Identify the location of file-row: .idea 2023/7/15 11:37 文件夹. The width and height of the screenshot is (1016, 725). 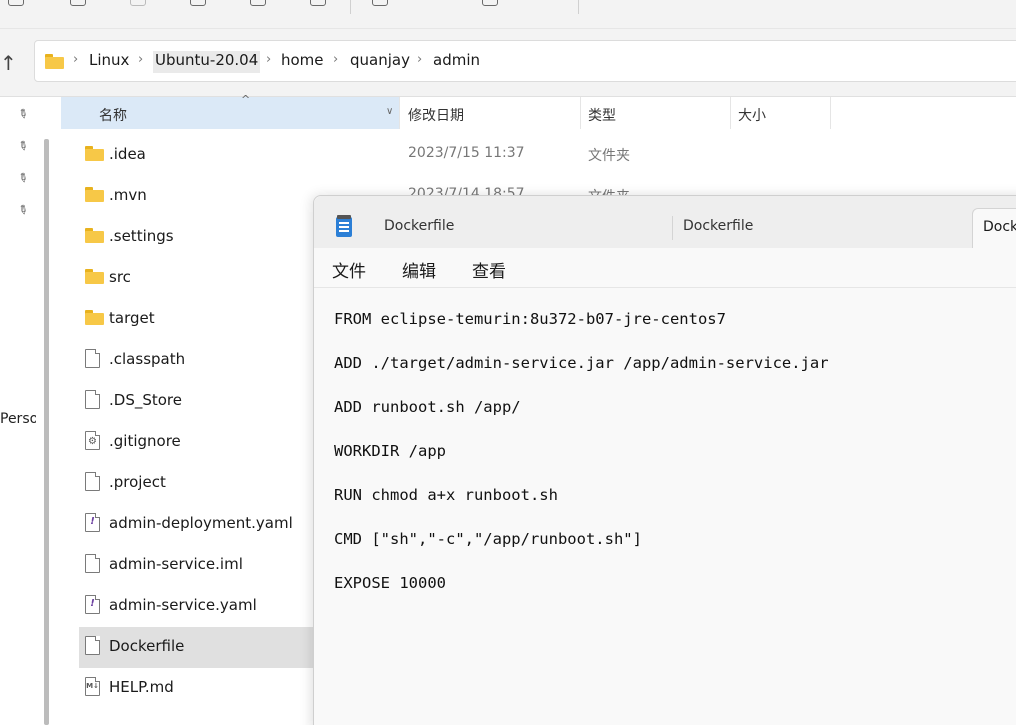
(529, 155).